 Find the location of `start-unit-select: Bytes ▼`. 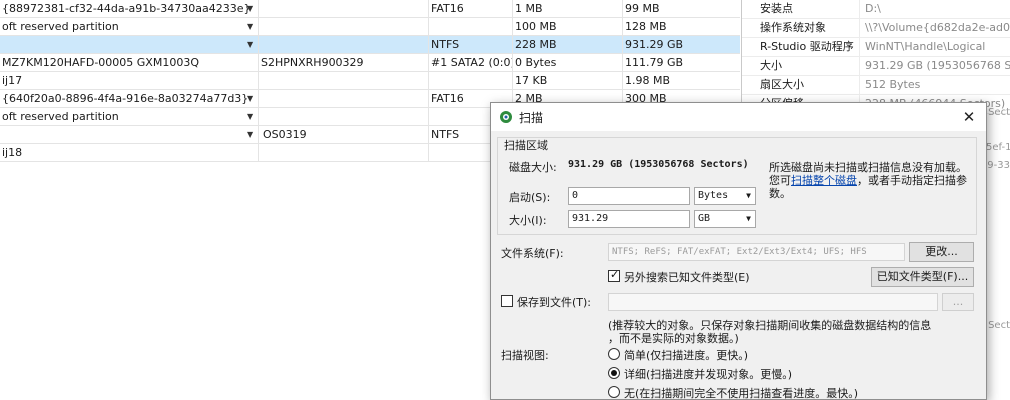

start-unit-select: Bytes ▼ is located at coordinates (725, 196).